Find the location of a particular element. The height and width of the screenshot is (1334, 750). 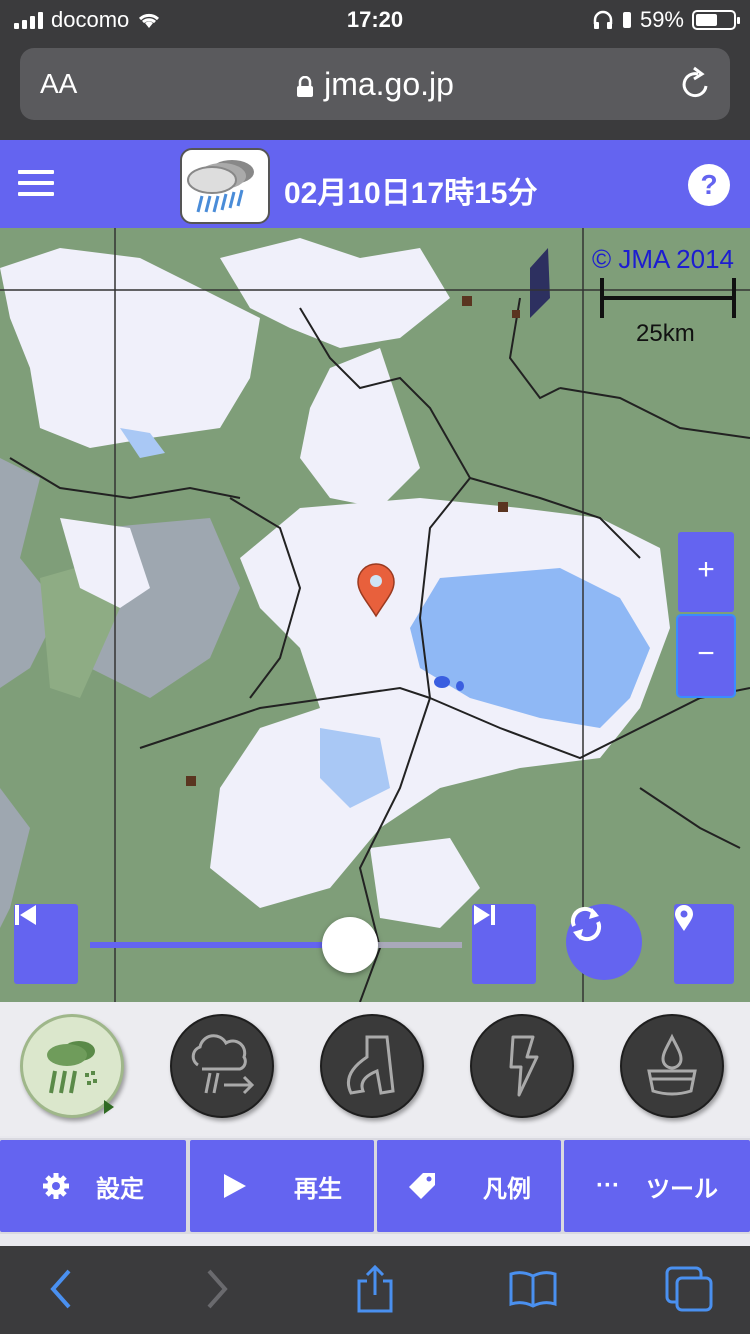

battery-percent: 59% is located at coordinates (661, 19).